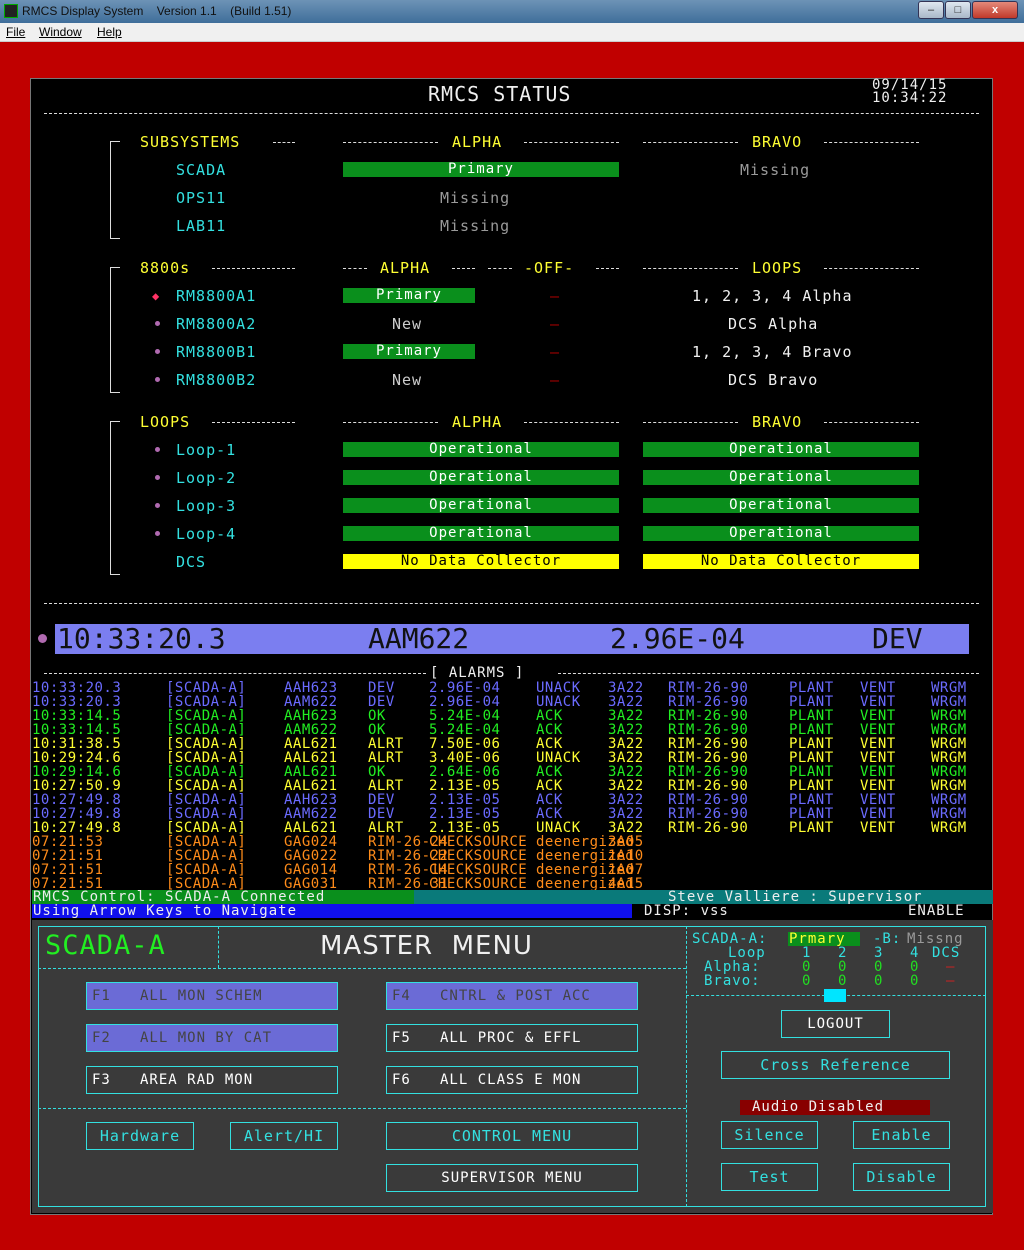 The image size is (1024, 1250). Describe the element at coordinates (77, 688) in the screenshot. I see `alarm-cell-time: 10:33:20.3` at that location.